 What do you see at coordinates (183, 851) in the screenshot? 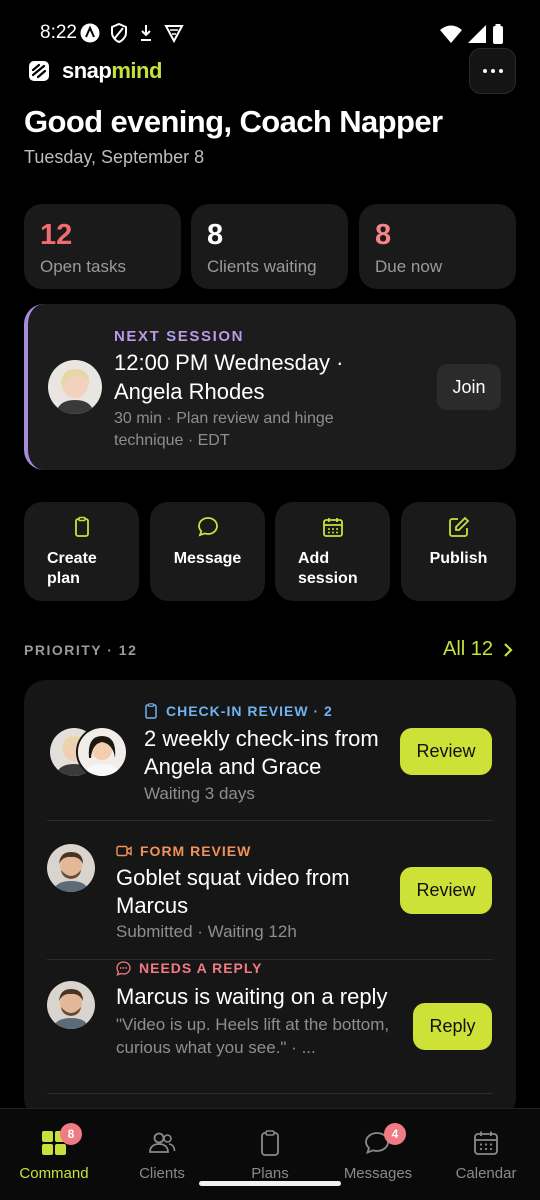
I see `kicker: FORM REVIEW` at bounding box center [183, 851].